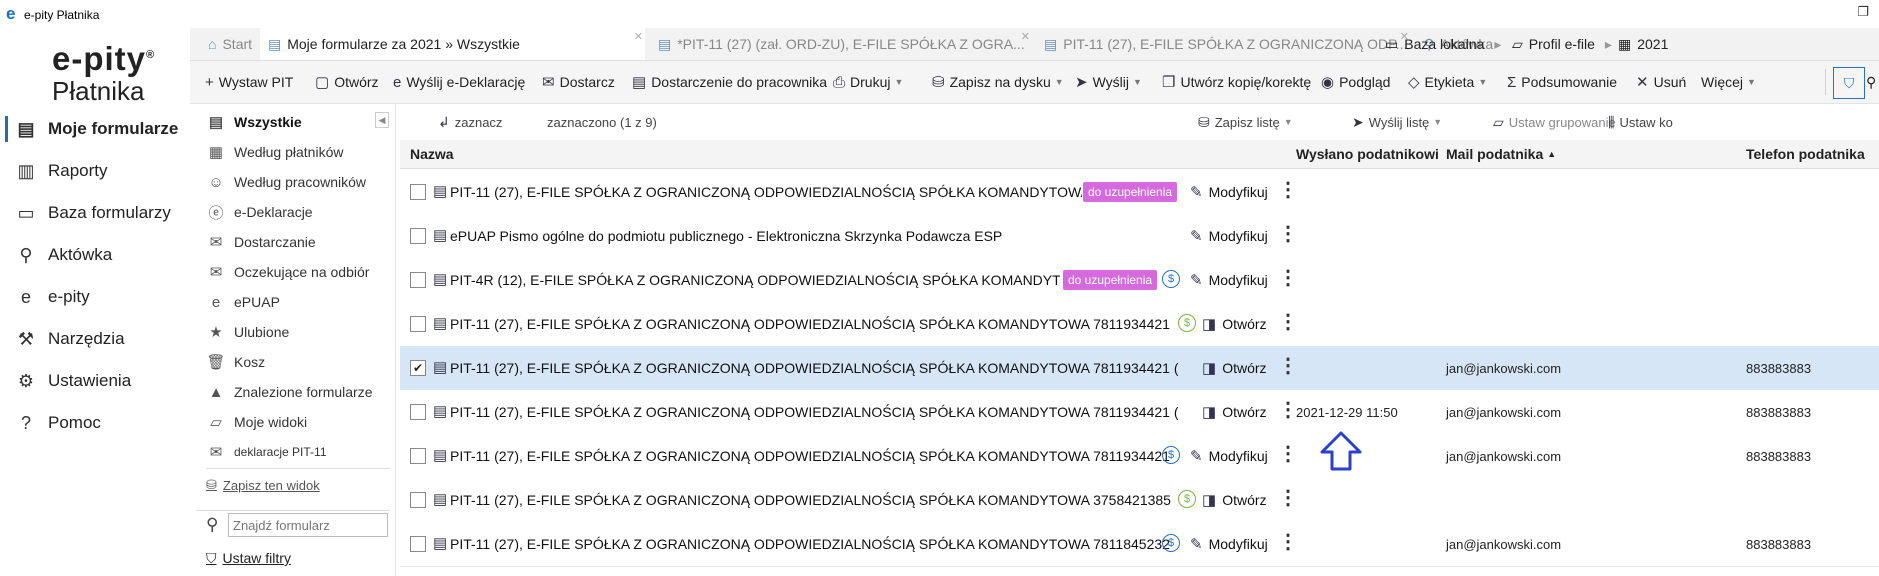 This screenshot has height=576, width=1879. Describe the element at coordinates (347, 82) in the screenshot. I see `toolbar-otwórz-button: ▢ Otwórz` at that location.